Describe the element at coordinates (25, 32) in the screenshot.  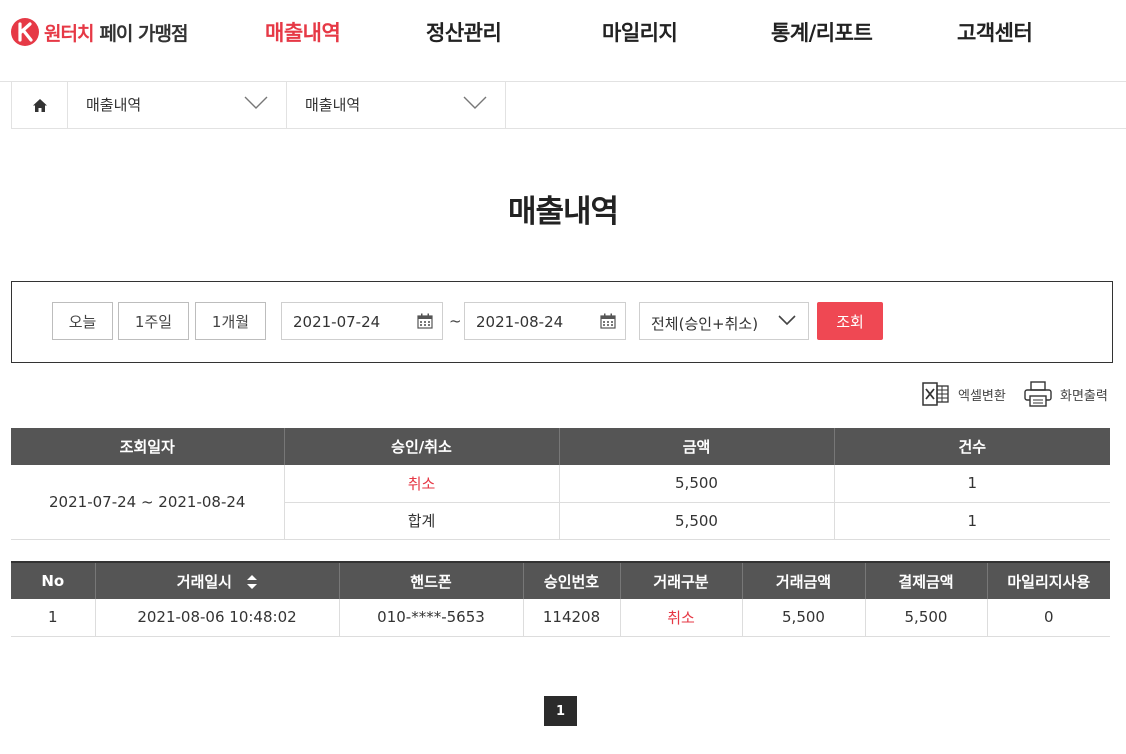
I see `logo-k-icon` at that location.